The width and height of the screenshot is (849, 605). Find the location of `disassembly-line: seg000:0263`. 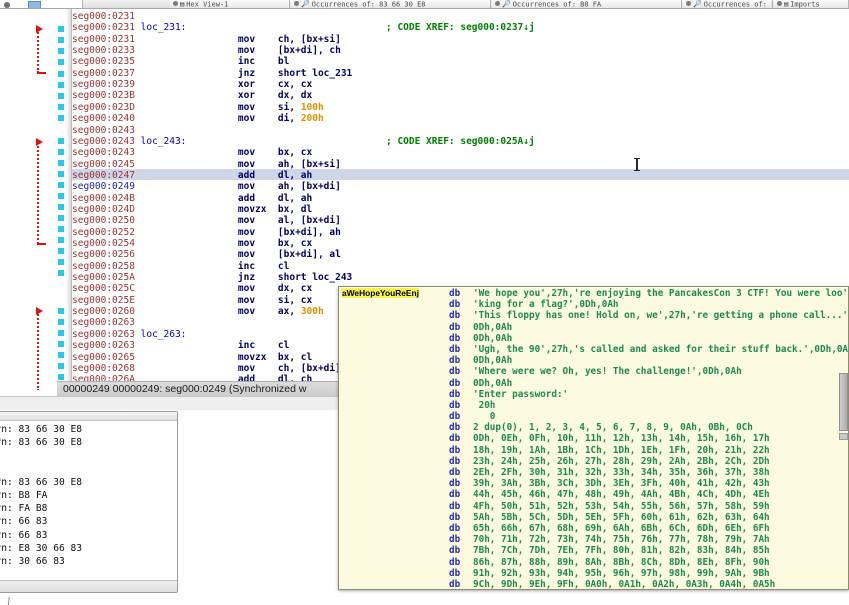

disassembly-line: seg000:0263 is located at coordinates (103, 322).